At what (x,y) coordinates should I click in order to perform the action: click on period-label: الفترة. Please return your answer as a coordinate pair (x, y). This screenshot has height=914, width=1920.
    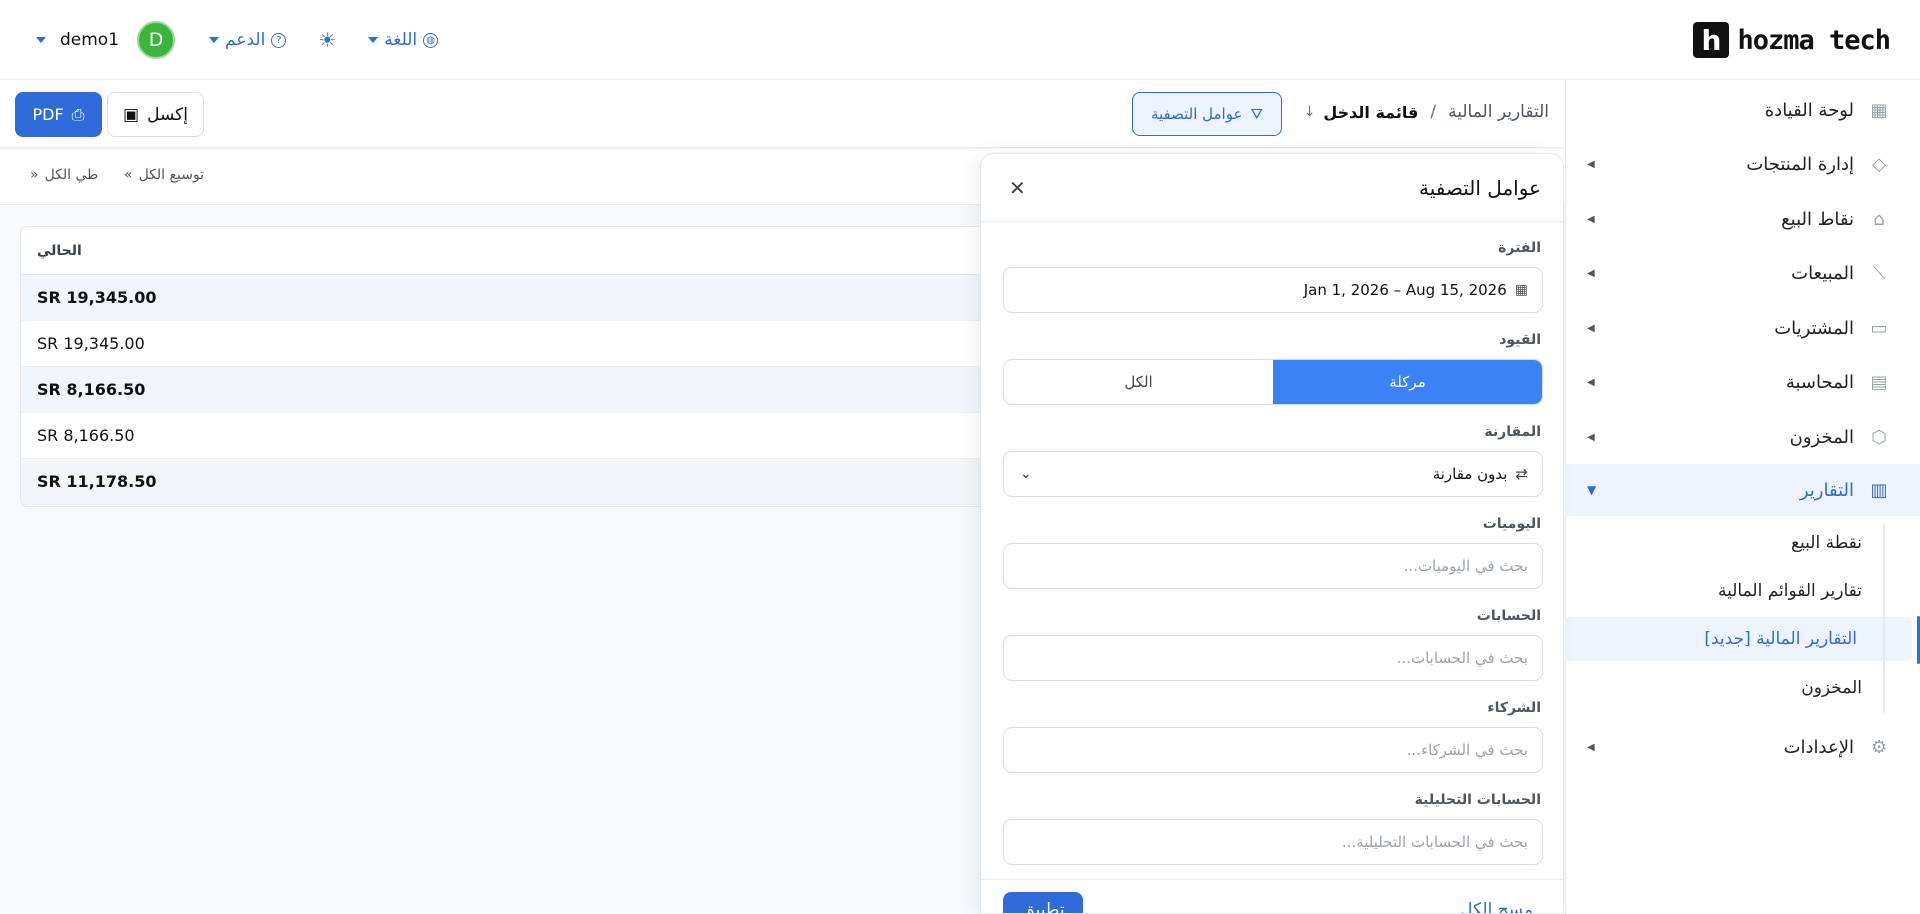
    Looking at the image, I should click on (1519, 248).